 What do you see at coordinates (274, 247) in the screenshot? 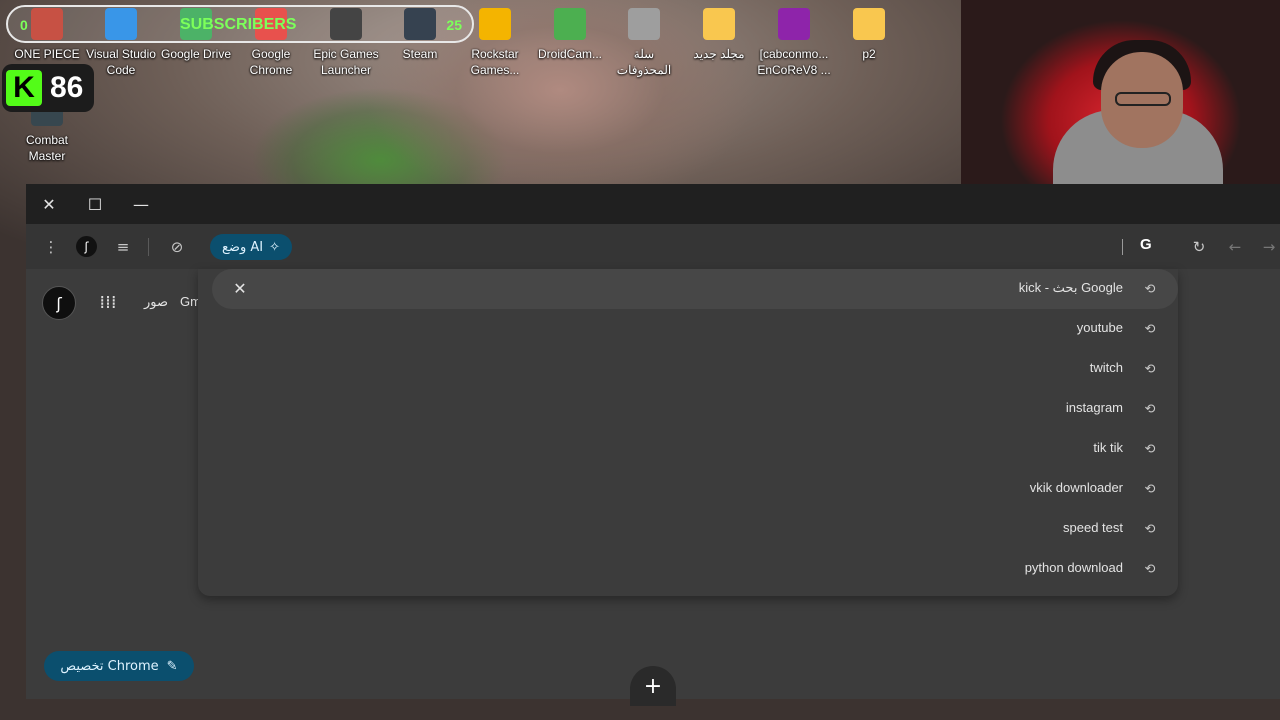
I see `sparkle-icon: ✧` at bounding box center [274, 247].